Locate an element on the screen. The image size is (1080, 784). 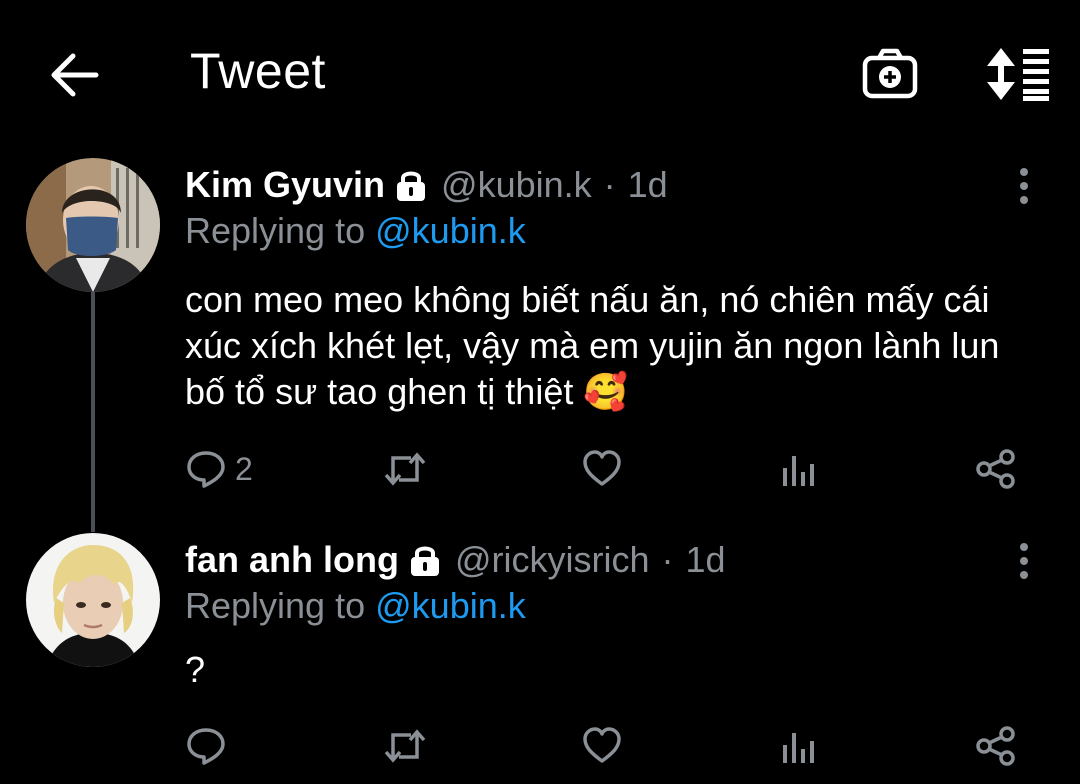
reply-button is located at coordinates (206, 746).